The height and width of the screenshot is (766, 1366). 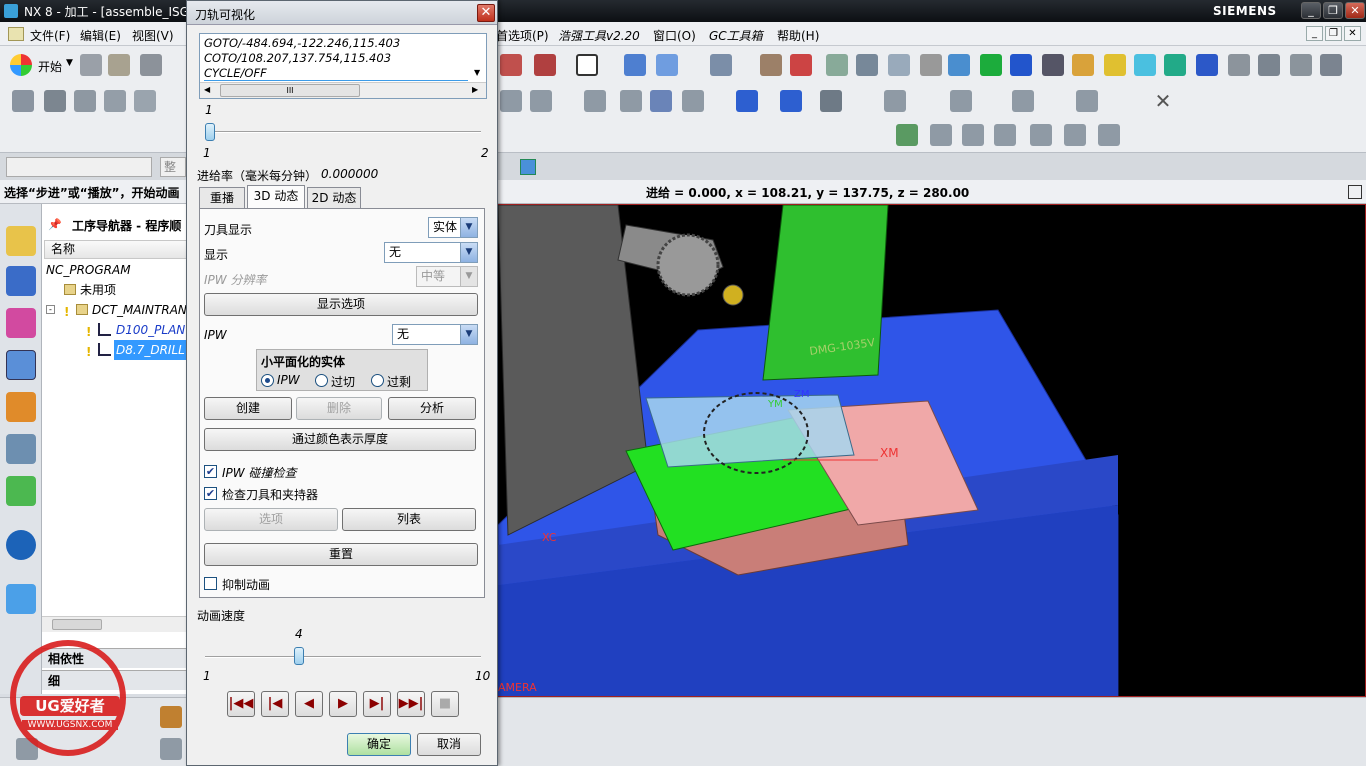 What do you see at coordinates (210, 583) in the screenshot?
I see `suppress-animation-checkbox` at bounding box center [210, 583].